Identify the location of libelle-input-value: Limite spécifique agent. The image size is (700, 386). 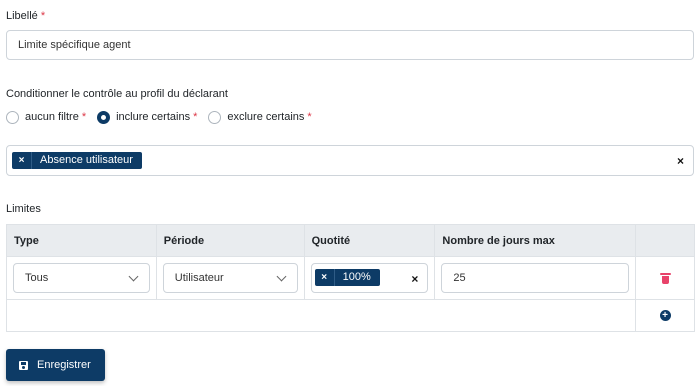
(74, 45).